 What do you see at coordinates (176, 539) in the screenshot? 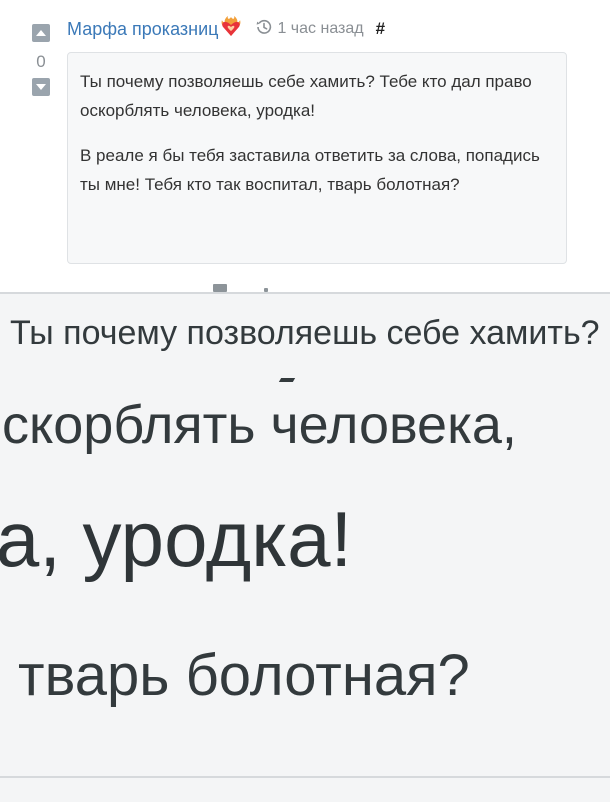
I see `zoom-line: ка, уродка!` at bounding box center [176, 539].